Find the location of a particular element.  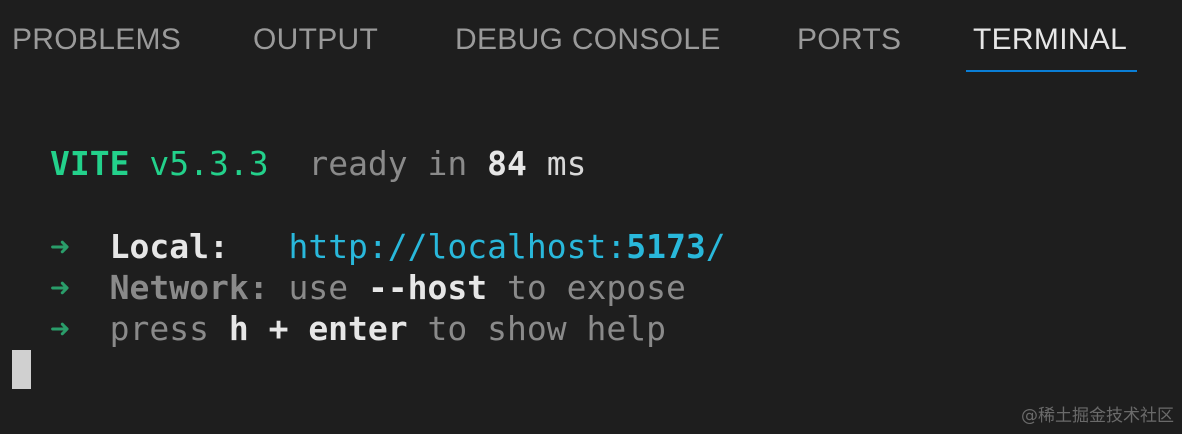

terminal-cursor is located at coordinates (21, 369).